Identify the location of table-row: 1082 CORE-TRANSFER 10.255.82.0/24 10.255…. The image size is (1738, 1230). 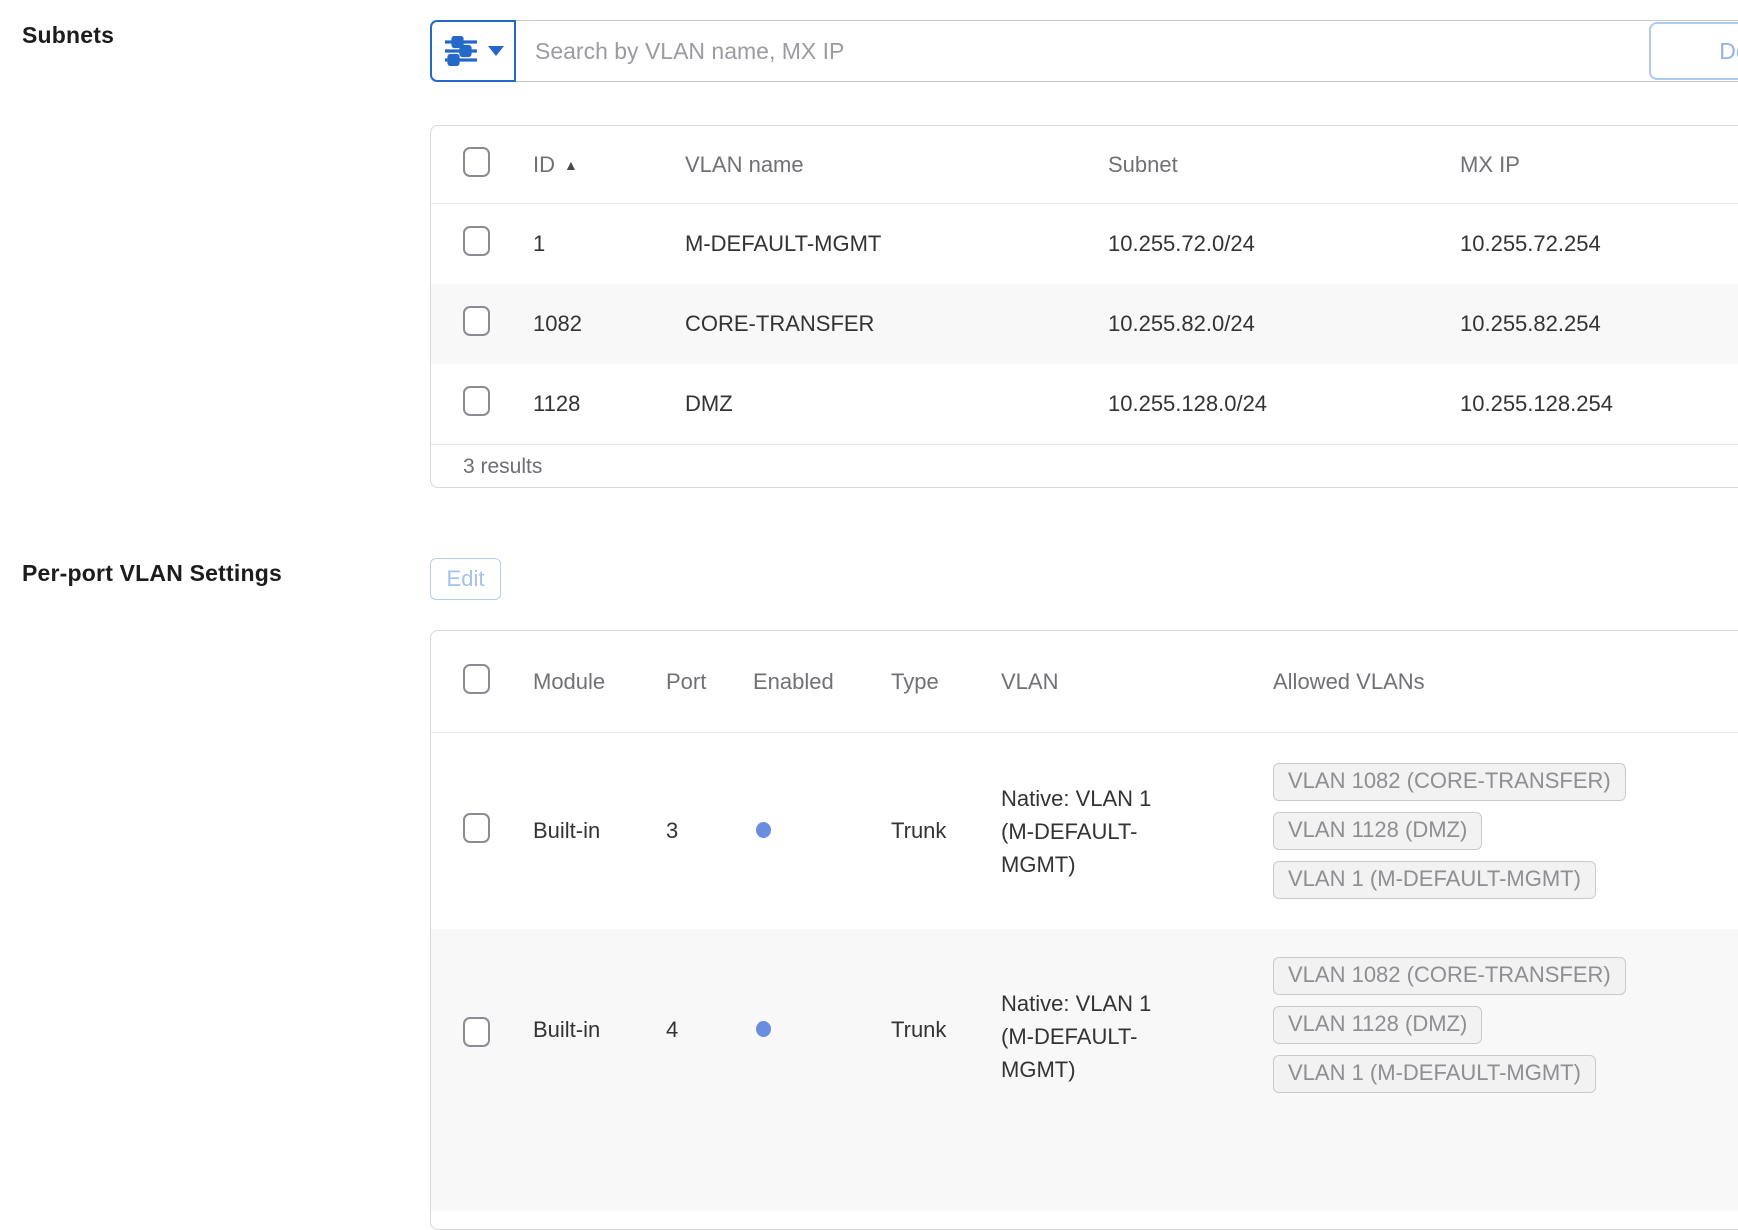
(1084, 324).